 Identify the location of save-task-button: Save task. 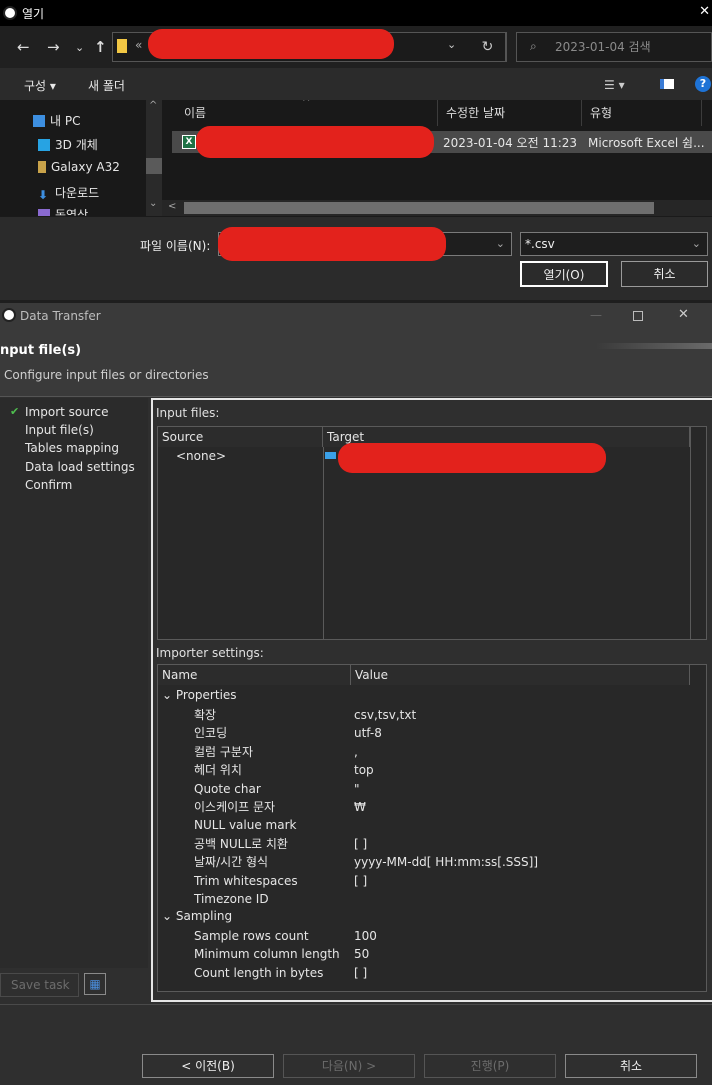
(39, 985).